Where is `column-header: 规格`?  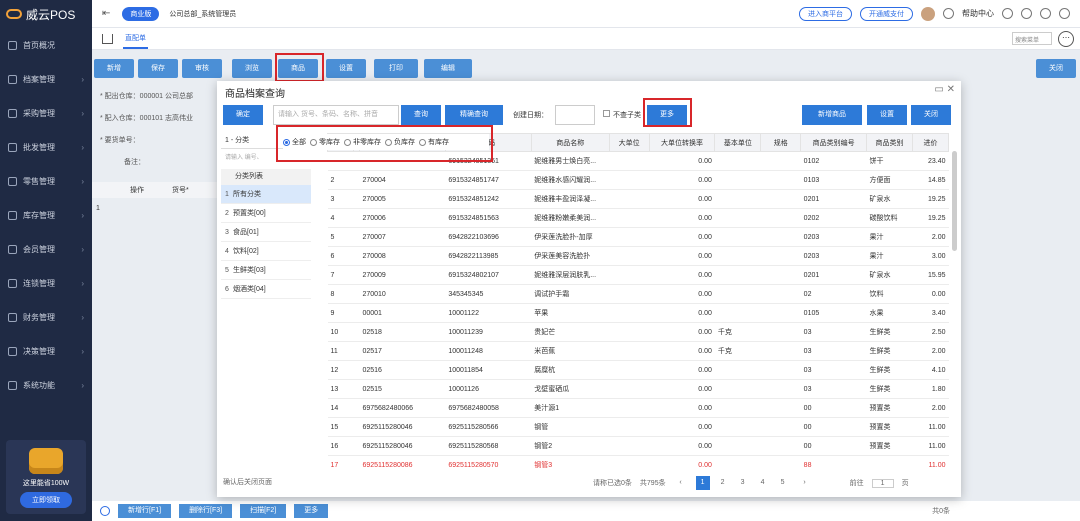
column-header: 规格 is located at coordinates (781, 142).